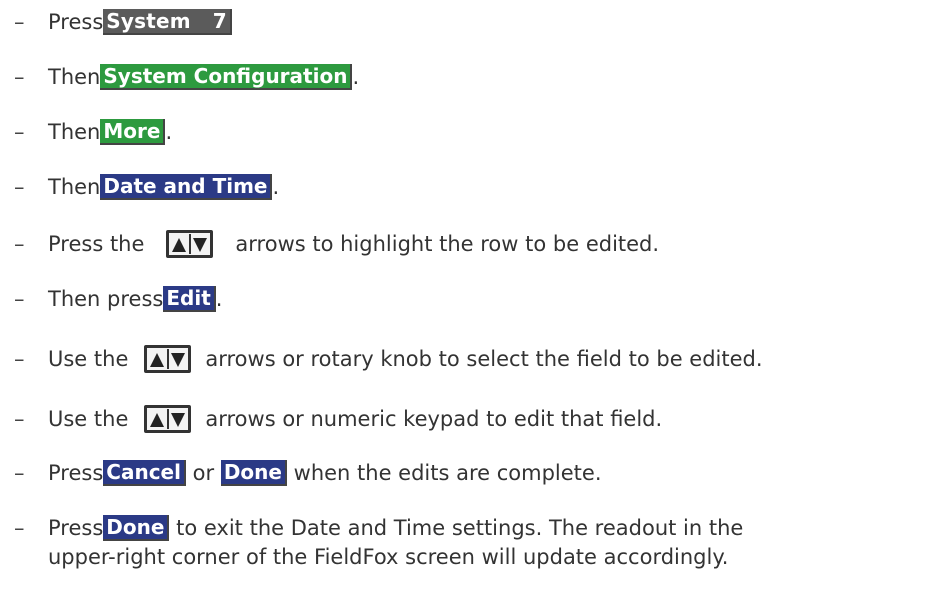  What do you see at coordinates (444, 473) in the screenshot?
I see `step-text-post: when the edits are complete.` at bounding box center [444, 473].